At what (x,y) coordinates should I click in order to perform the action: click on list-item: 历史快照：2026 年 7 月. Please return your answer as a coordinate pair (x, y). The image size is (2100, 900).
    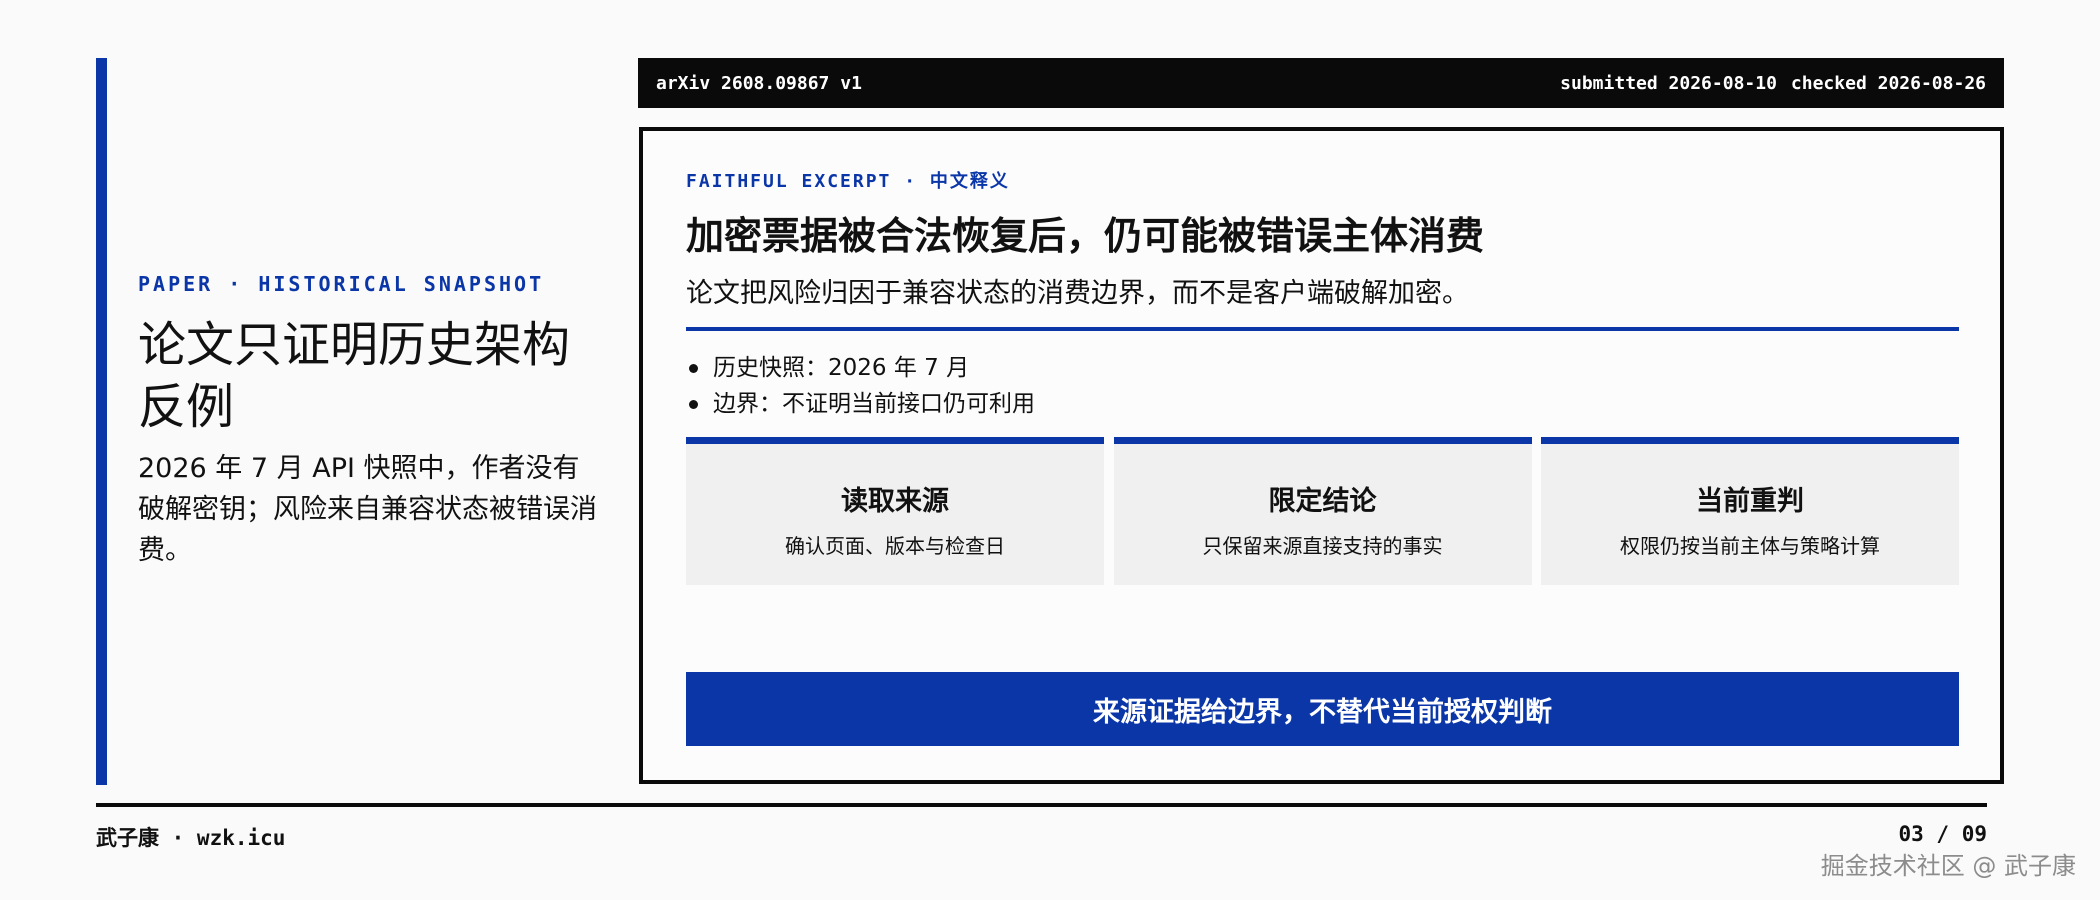
    Looking at the image, I should click on (860, 368).